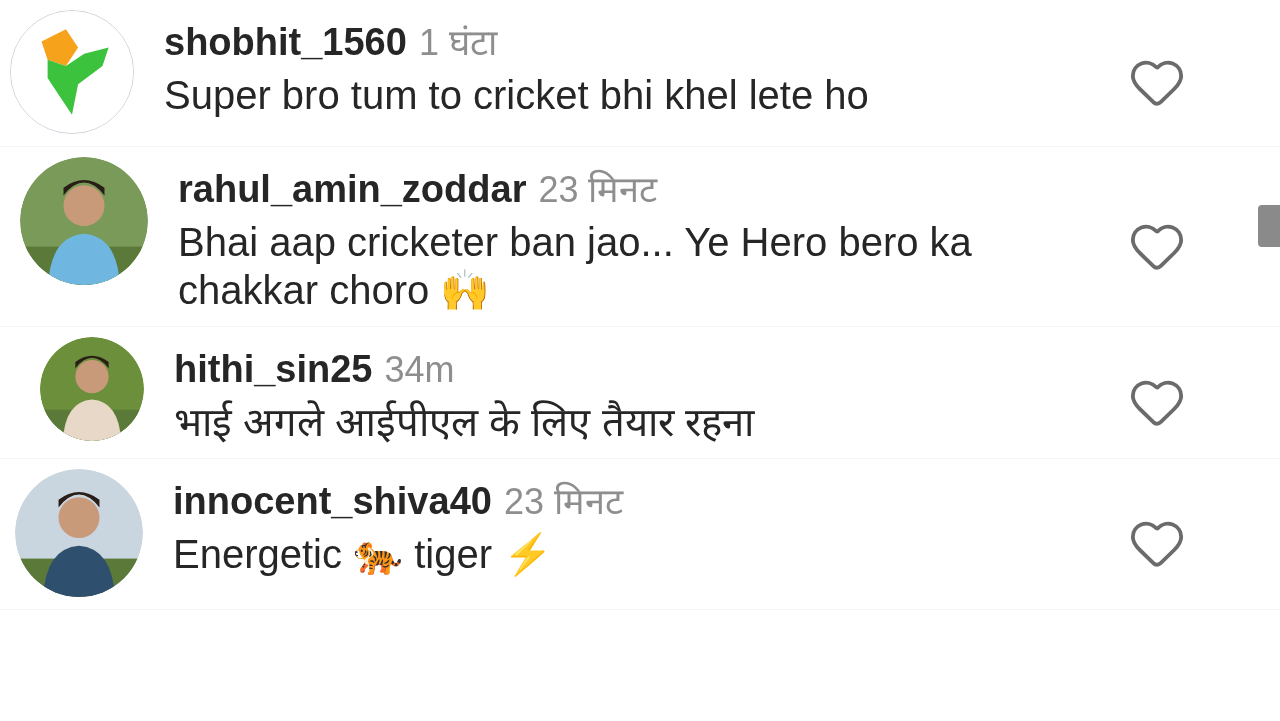 Image resolution: width=1280 pixels, height=721 pixels. Describe the element at coordinates (352, 189) in the screenshot. I see `username: rahul_amin_zoddar` at that location.